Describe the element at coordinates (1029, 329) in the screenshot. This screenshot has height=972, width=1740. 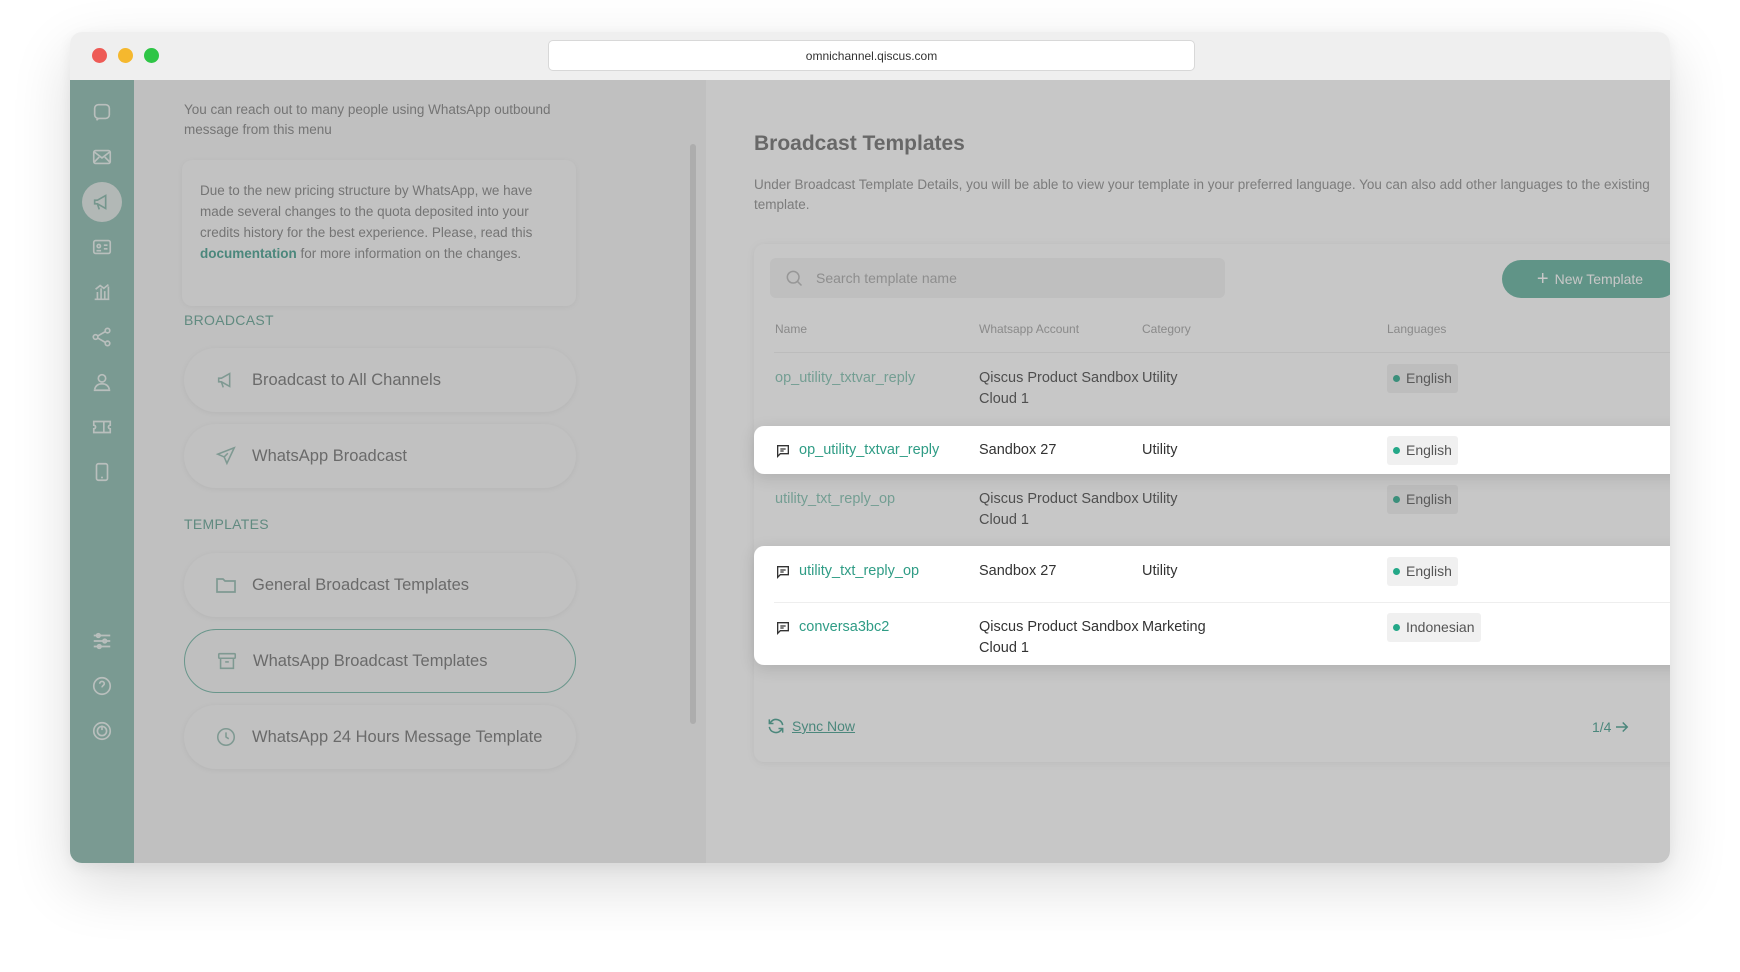
I see `column-account: Whatsapp Account` at that location.